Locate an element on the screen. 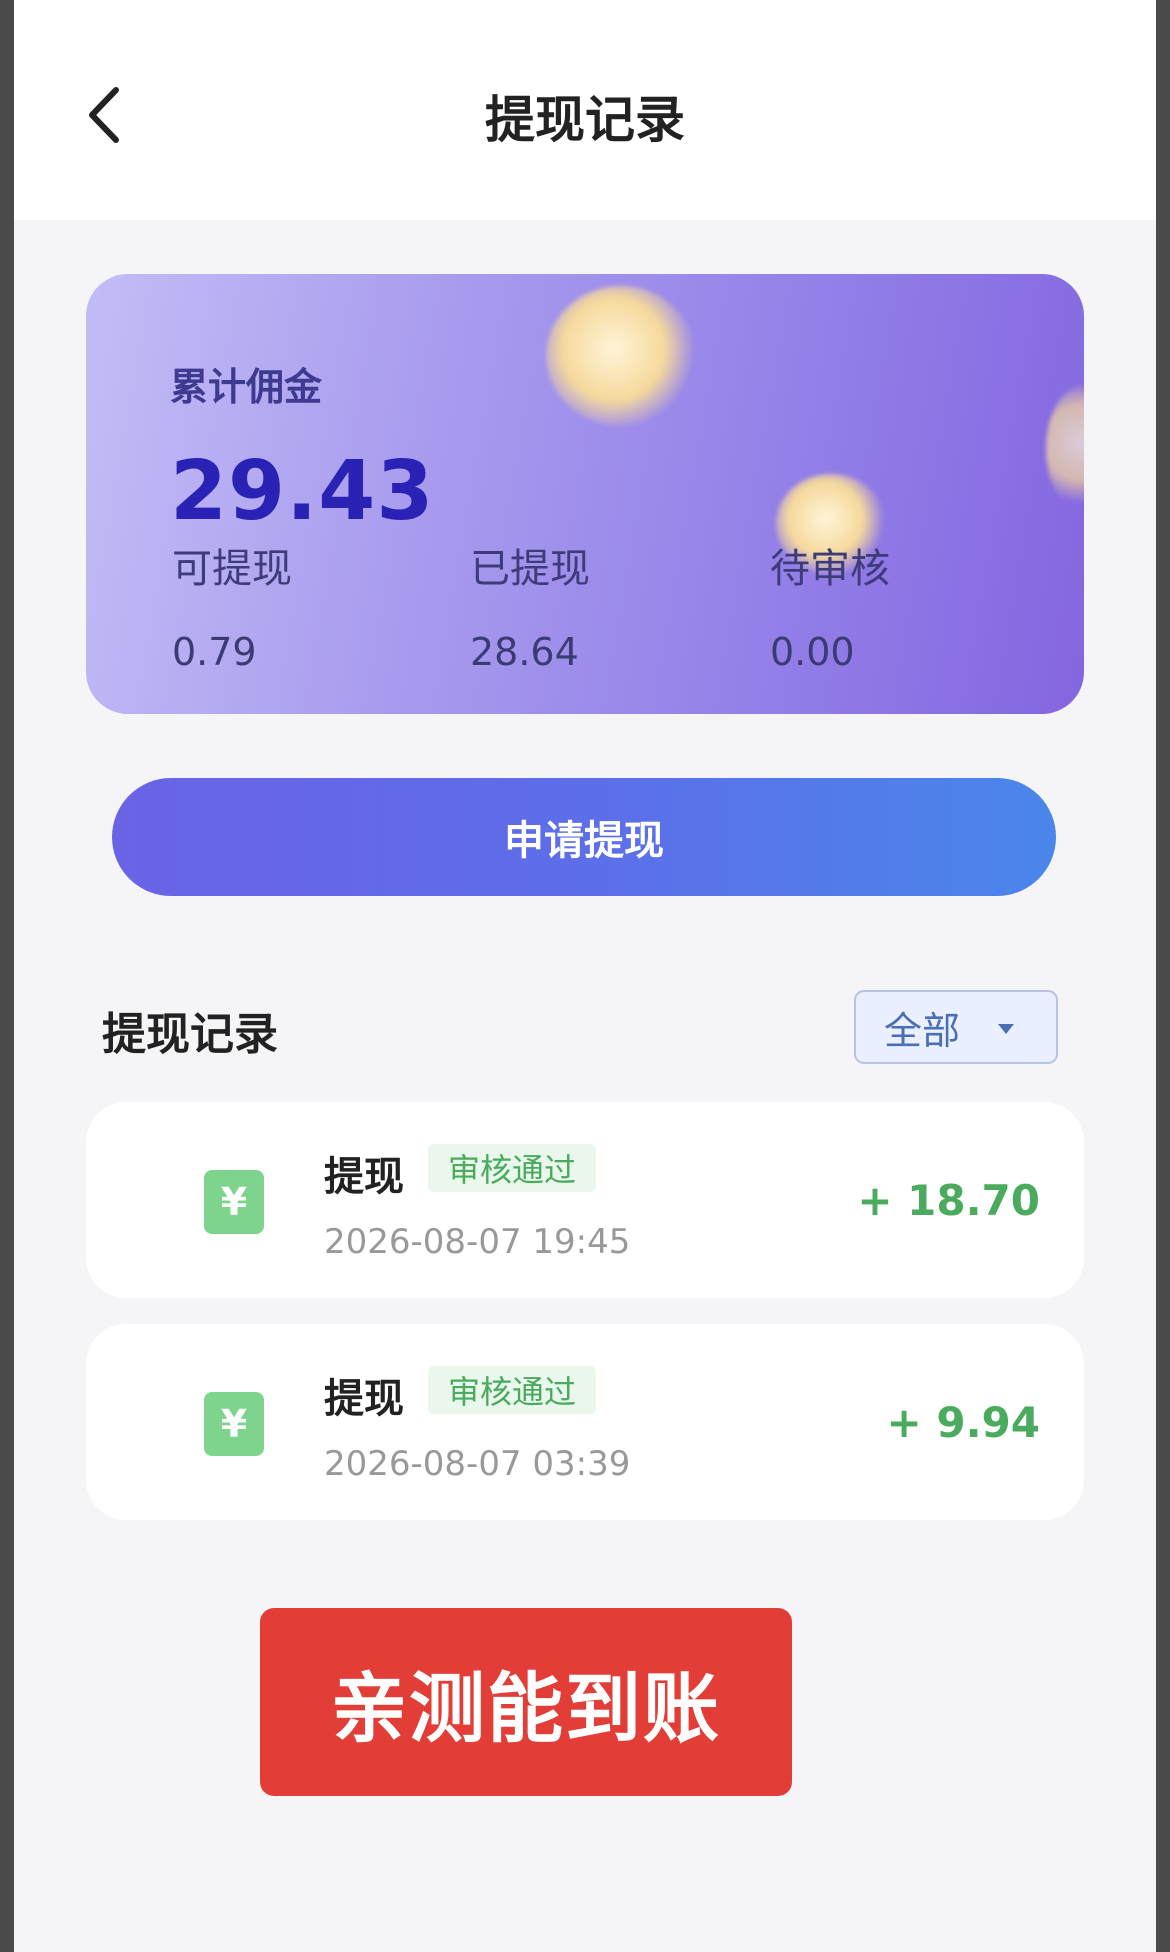 This screenshot has width=1170, height=1952. record-time: 2026-08-07 19:45 is located at coordinates (477, 1242).